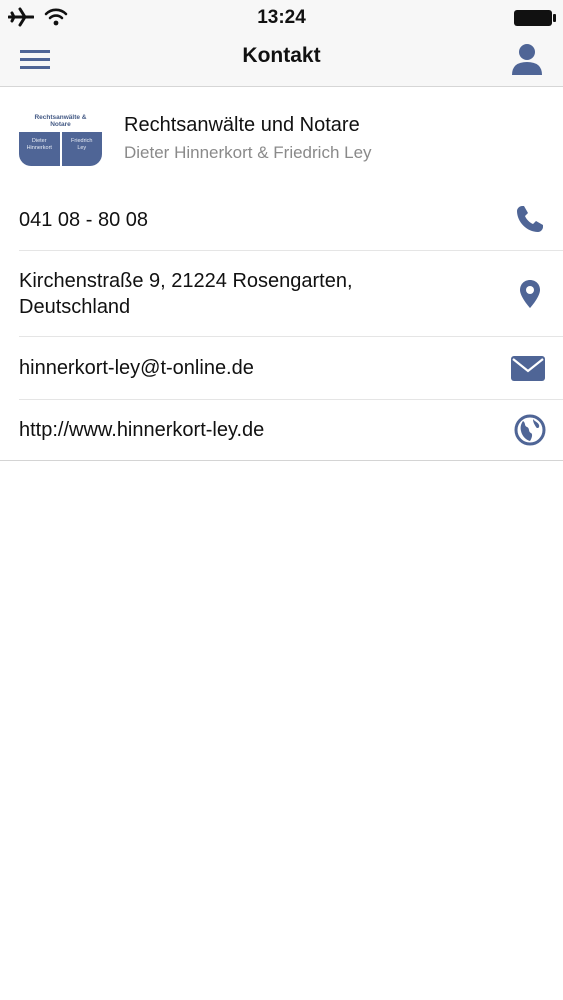  I want to click on person-icon, so click(527, 59).